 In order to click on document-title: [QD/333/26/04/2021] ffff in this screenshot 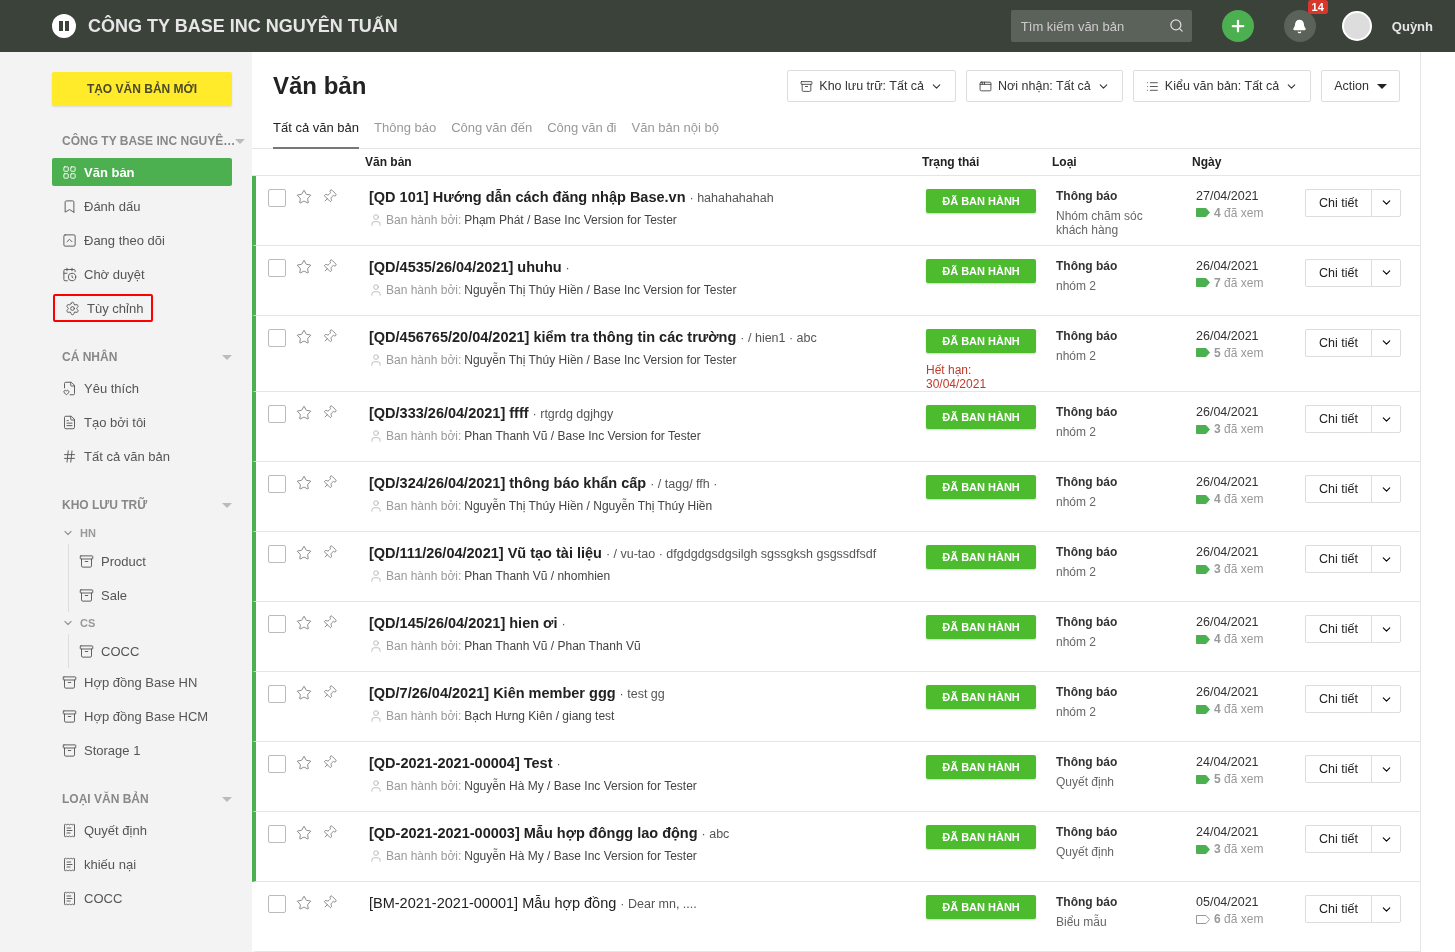, I will do `click(449, 413)`.